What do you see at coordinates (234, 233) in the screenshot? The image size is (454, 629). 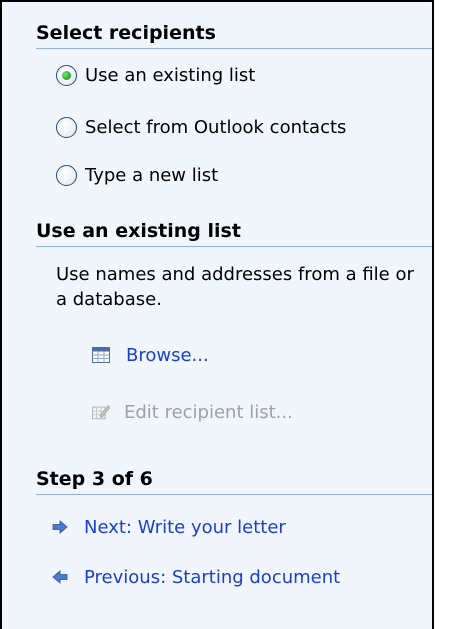 I see `section-header-use-existing-list: Use an existing list` at bounding box center [234, 233].